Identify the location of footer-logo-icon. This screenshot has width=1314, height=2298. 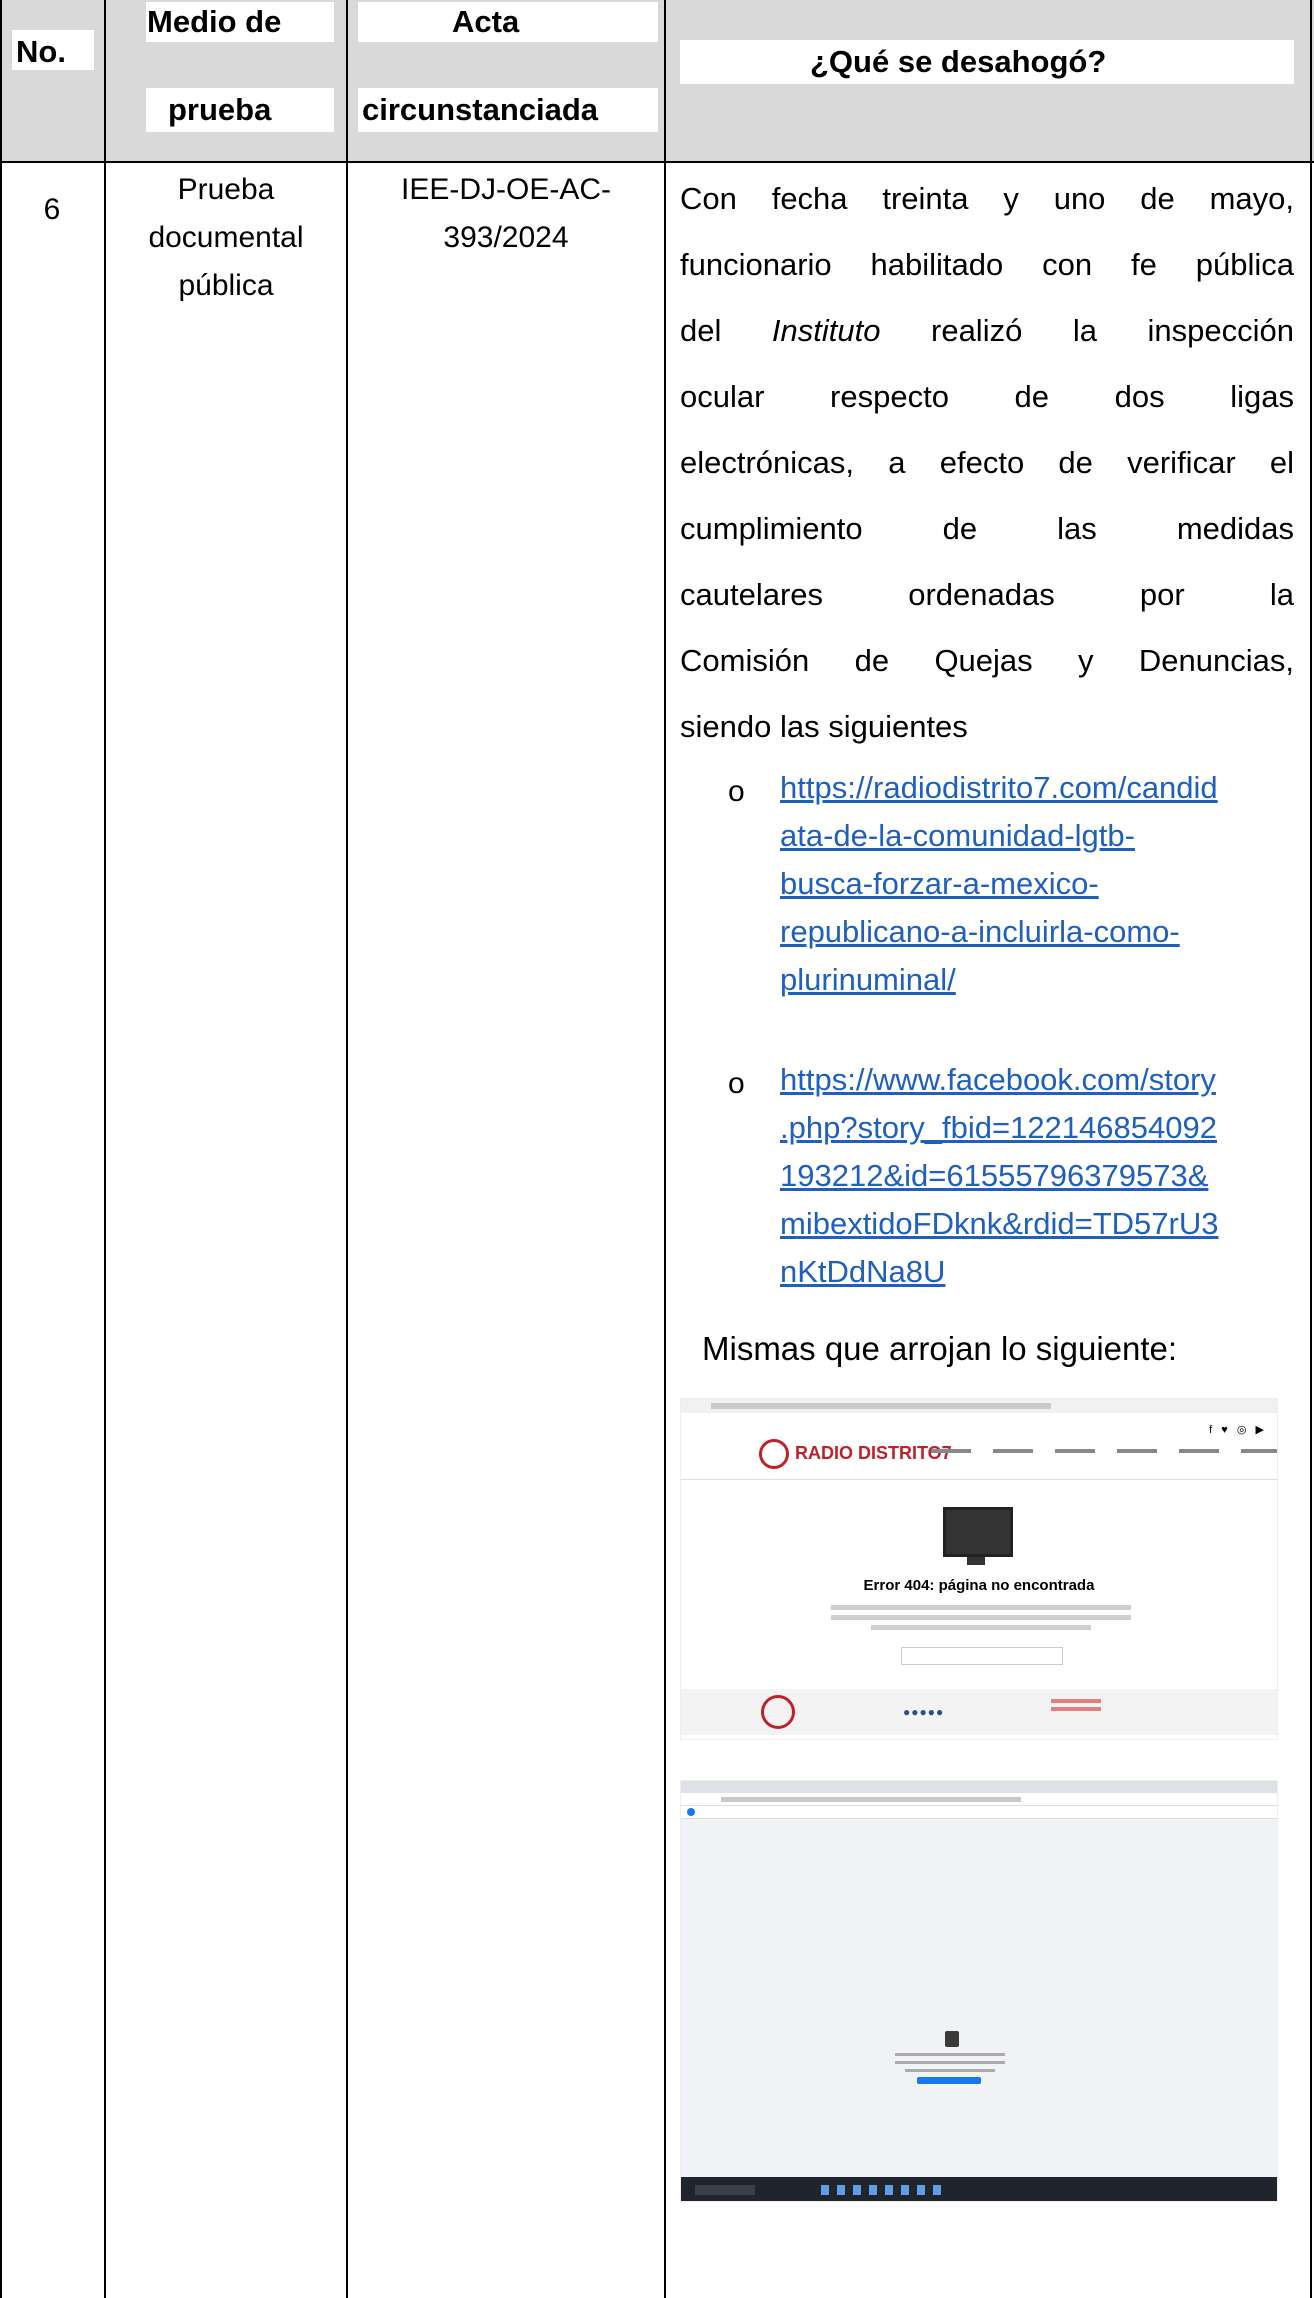
(778, 1712).